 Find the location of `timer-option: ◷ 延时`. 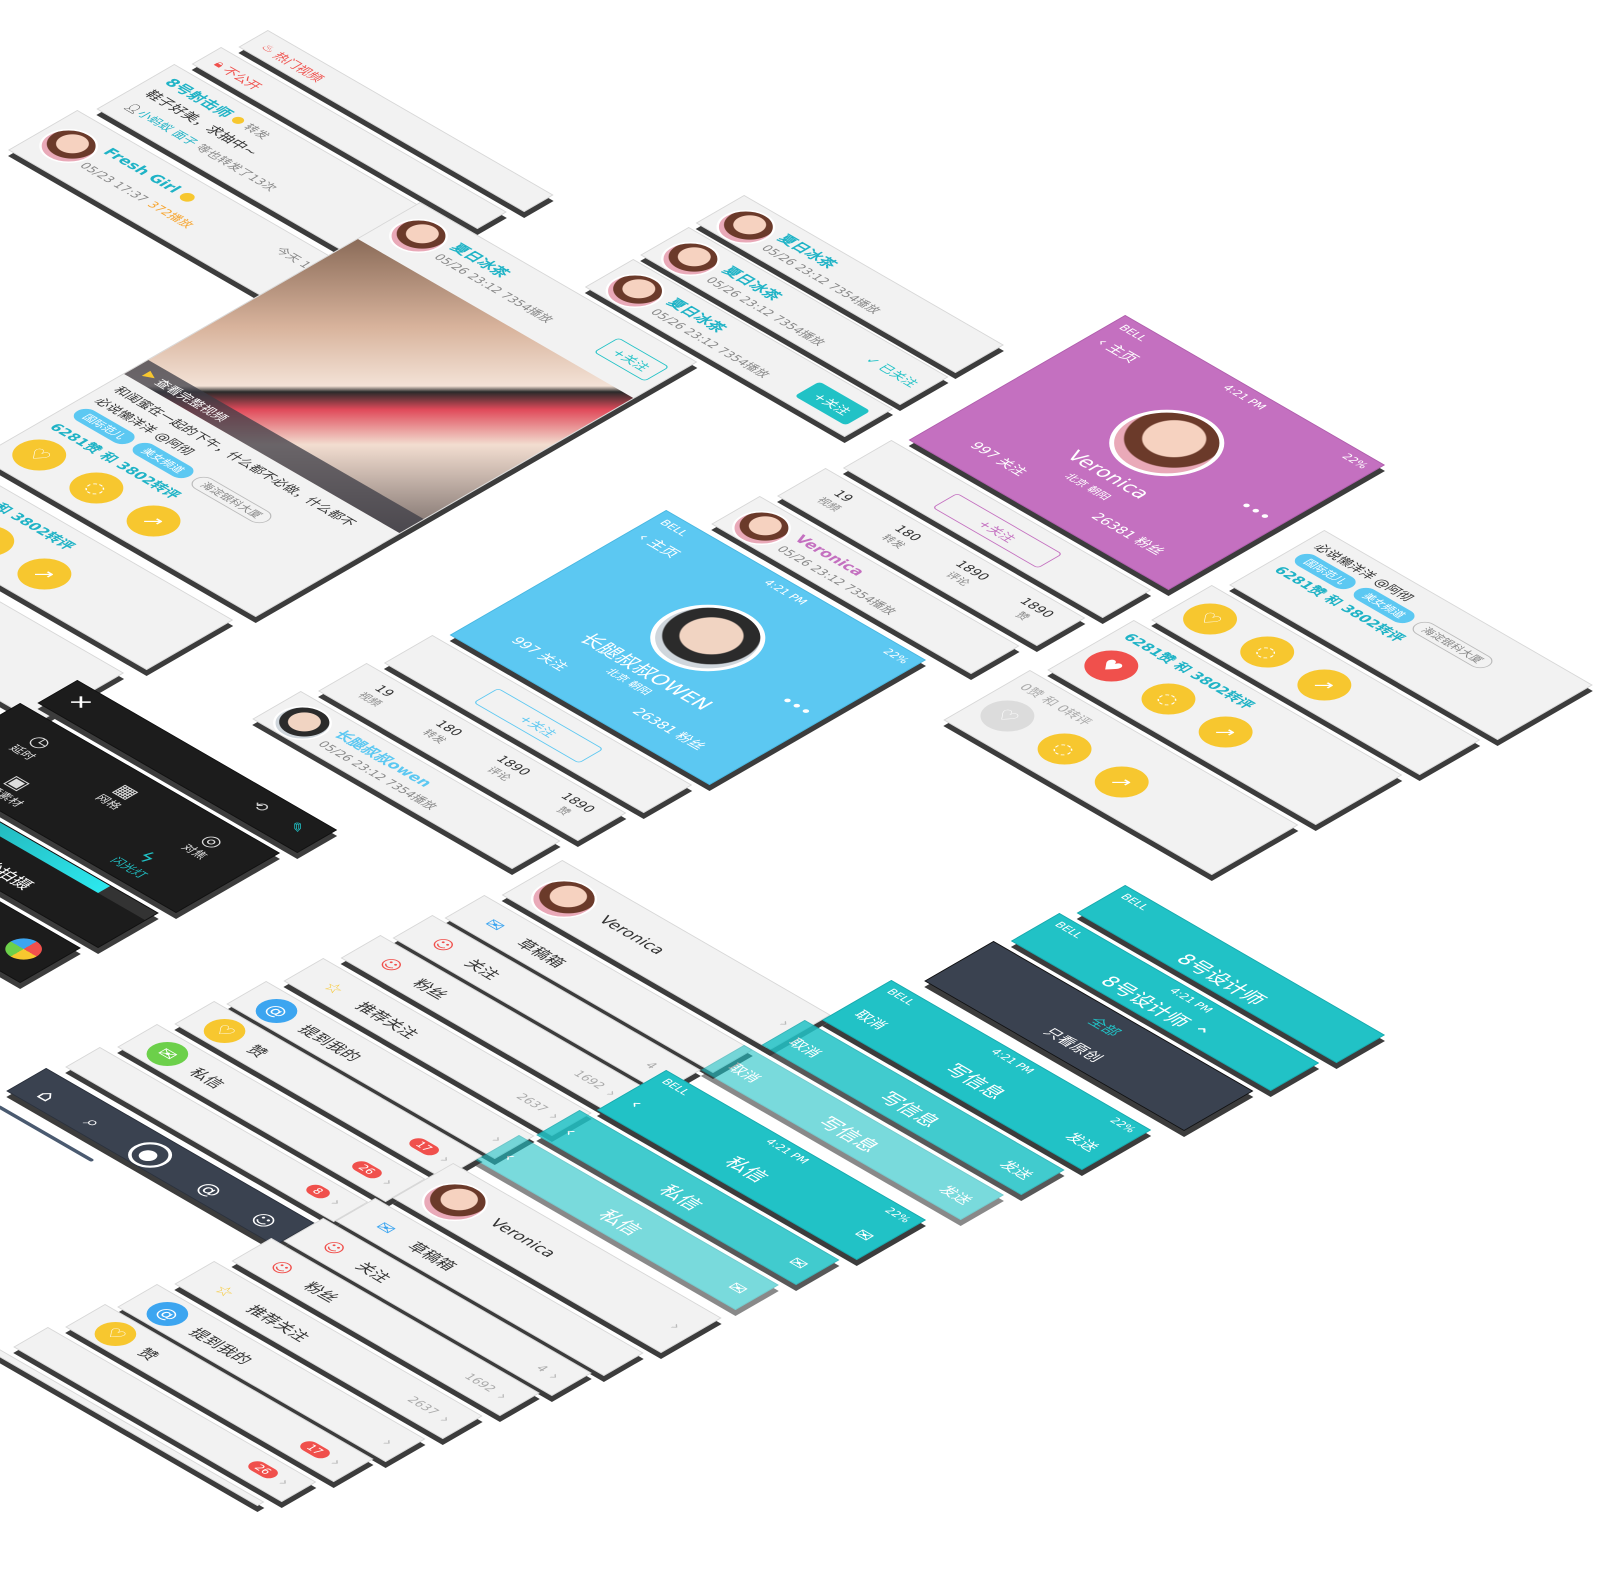

timer-option: ◷ 延时 is located at coordinates (33, 746).